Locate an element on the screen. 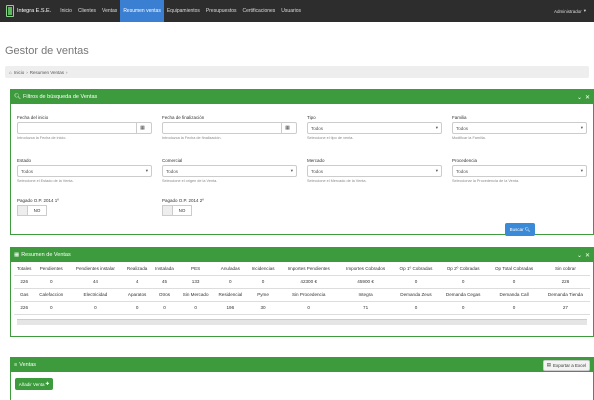  table-cell: 226 is located at coordinates (24, 282).